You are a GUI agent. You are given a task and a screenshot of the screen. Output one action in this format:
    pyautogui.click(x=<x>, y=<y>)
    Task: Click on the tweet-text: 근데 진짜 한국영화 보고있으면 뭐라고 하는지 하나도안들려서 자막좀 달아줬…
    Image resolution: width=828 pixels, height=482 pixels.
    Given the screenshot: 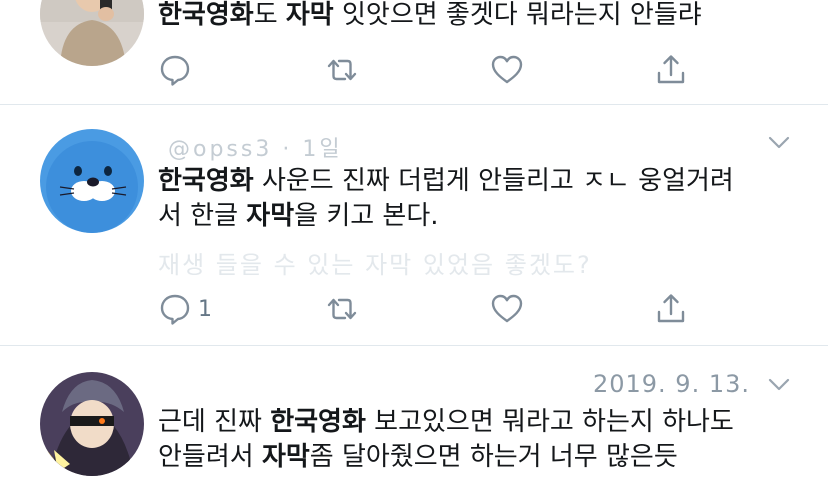 What is the action you would take?
    pyautogui.click(x=478, y=440)
    